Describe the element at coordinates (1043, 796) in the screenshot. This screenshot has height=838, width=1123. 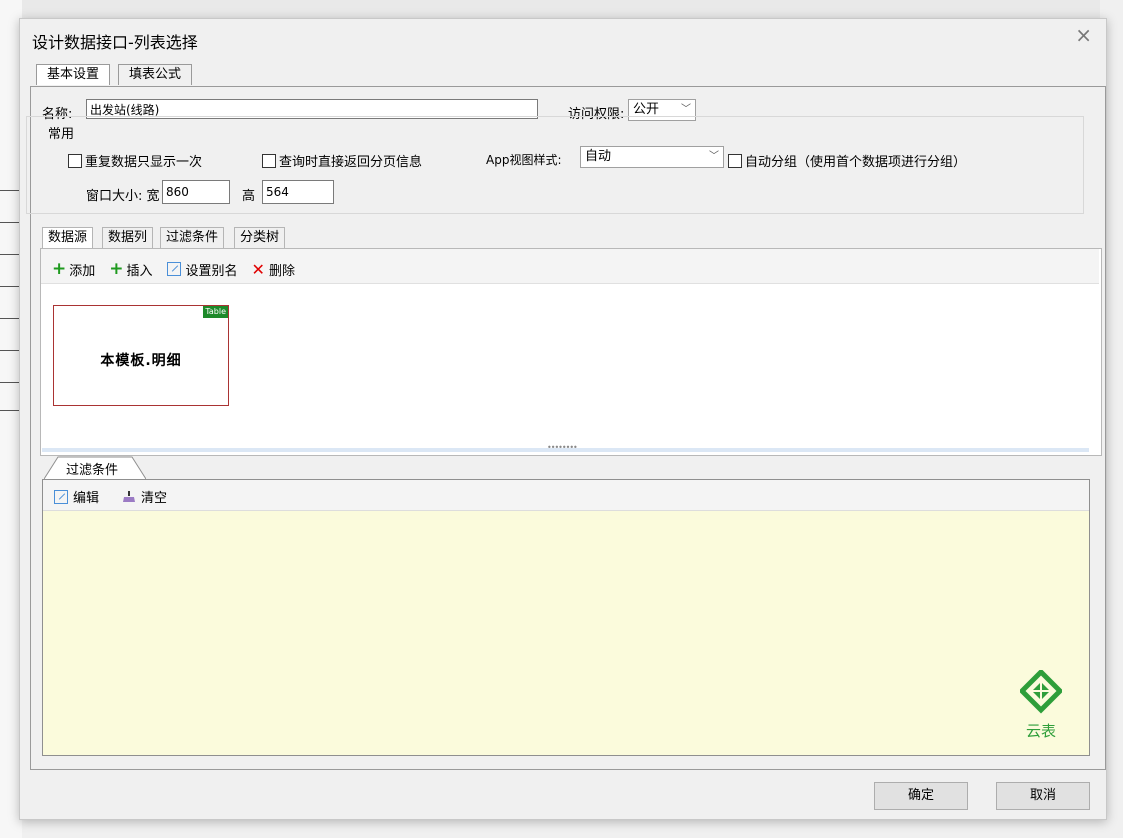
I see `cancel-button: 取消` at that location.